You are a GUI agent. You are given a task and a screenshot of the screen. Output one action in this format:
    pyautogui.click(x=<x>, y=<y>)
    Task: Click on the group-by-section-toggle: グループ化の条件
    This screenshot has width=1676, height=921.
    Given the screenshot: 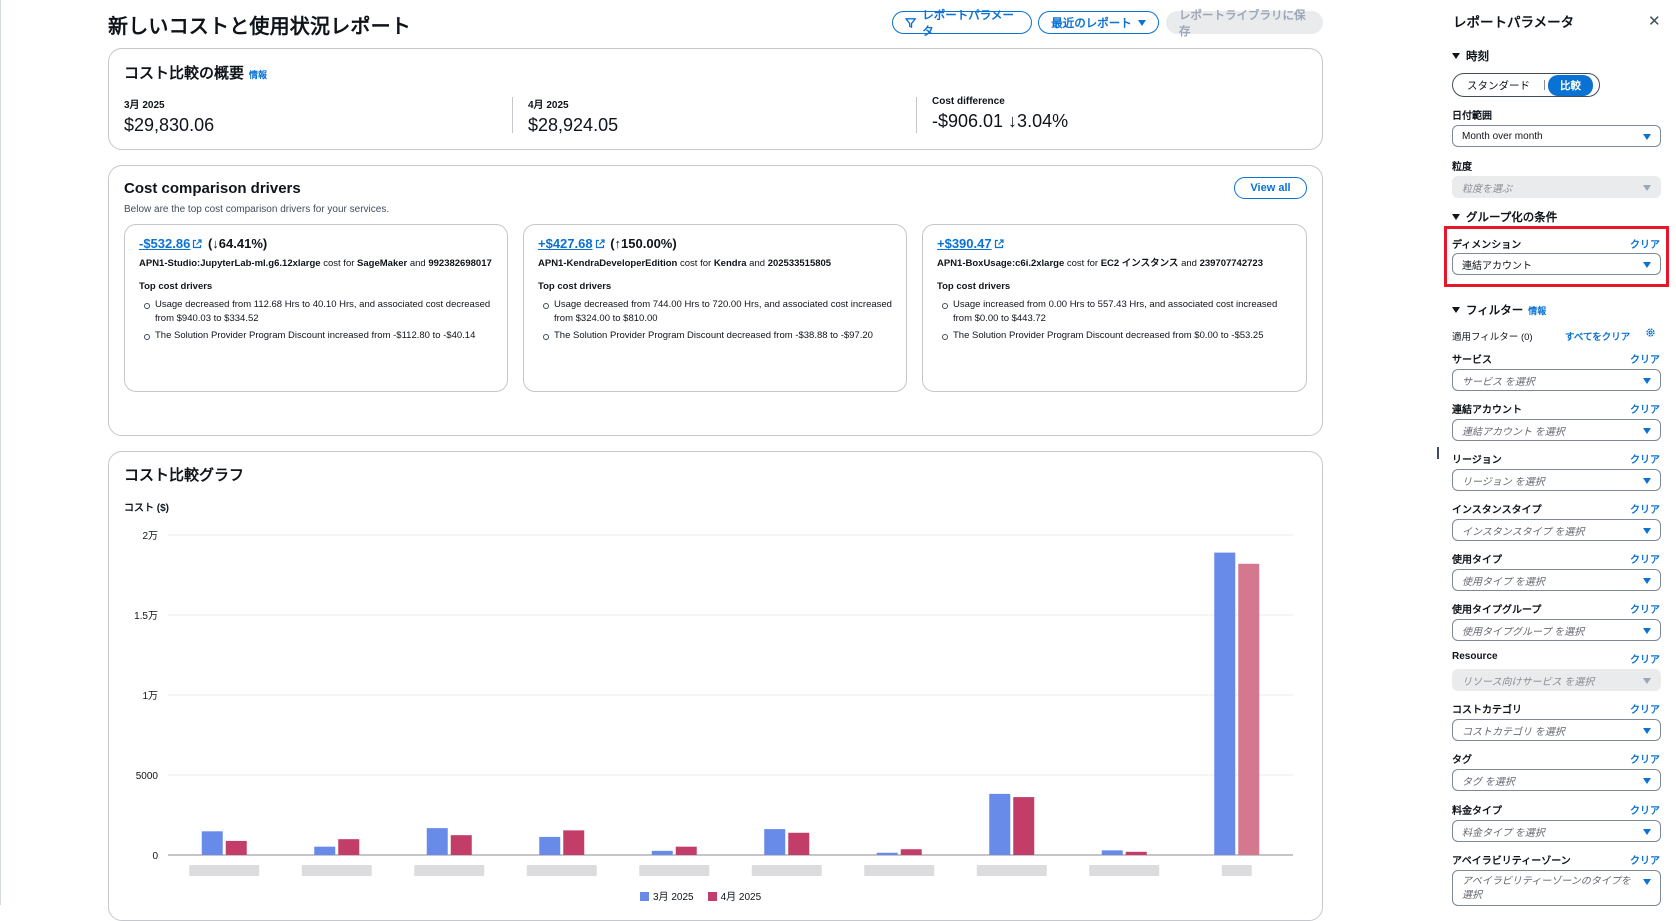 What is the action you would take?
    pyautogui.click(x=1504, y=217)
    